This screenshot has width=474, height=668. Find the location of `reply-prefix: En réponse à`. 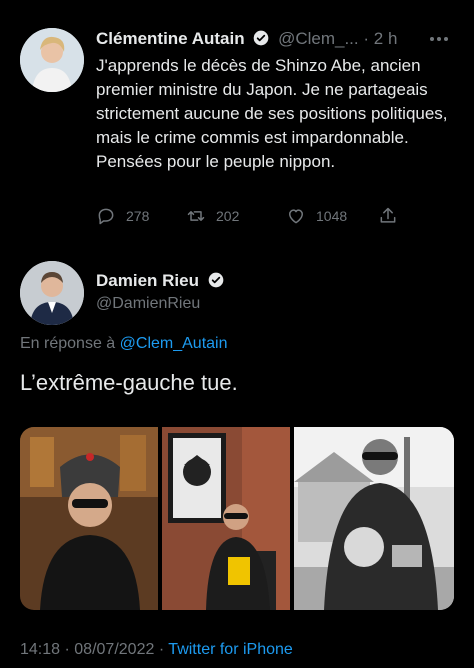

reply-prefix: En réponse à is located at coordinates (68, 343).